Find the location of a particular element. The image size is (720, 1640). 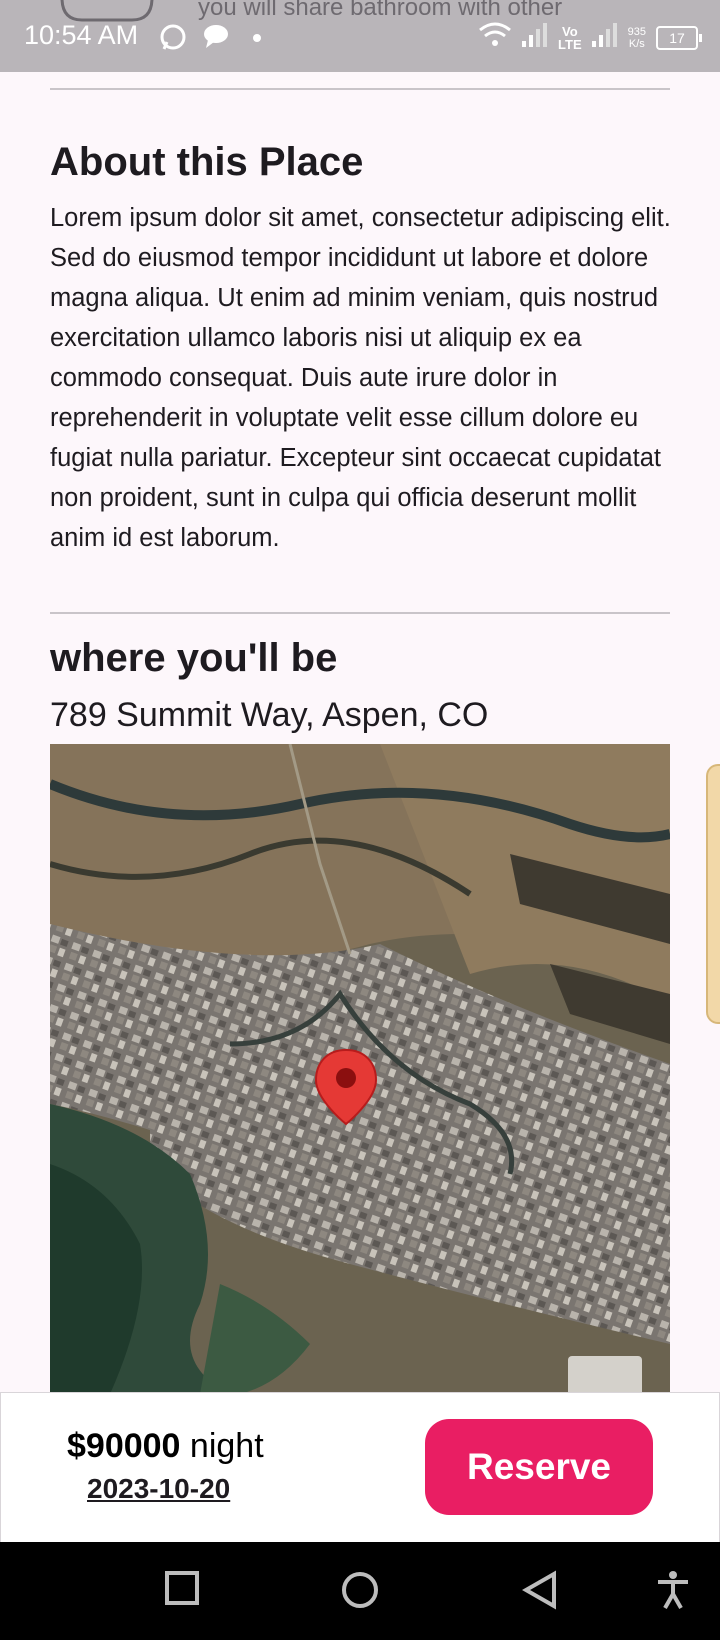

reserve-bar: $90000 night 2023-10-20 Reserve is located at coordinates (360, 1468).